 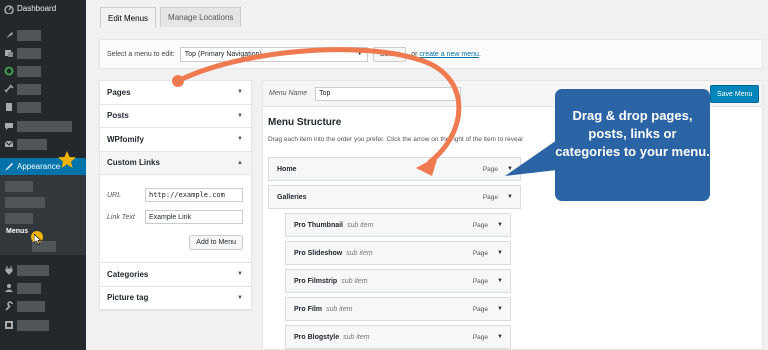 What do you see at coordinates (531, 158) in the screenshot?
I see `callout-pointer` at bounding box center [531, 158].